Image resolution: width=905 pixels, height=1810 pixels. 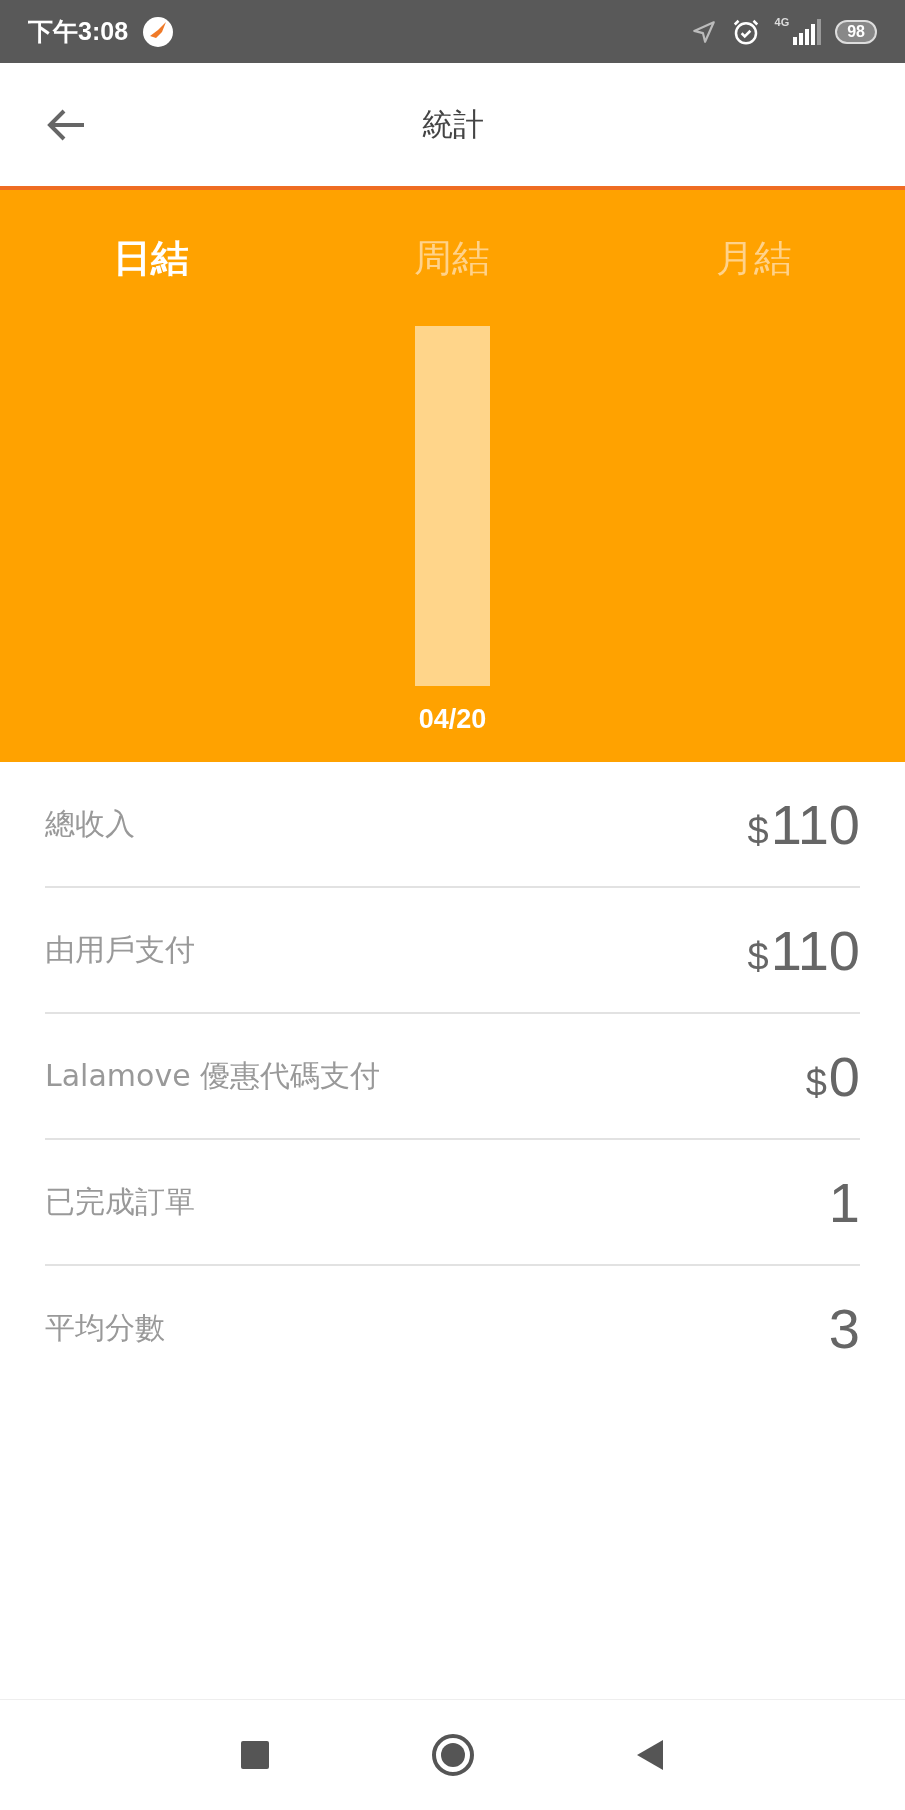 What do you see at coordinates (703, 31) in the screenshot?
I see `location-arrow-icon` at bounding box center [703, 31].